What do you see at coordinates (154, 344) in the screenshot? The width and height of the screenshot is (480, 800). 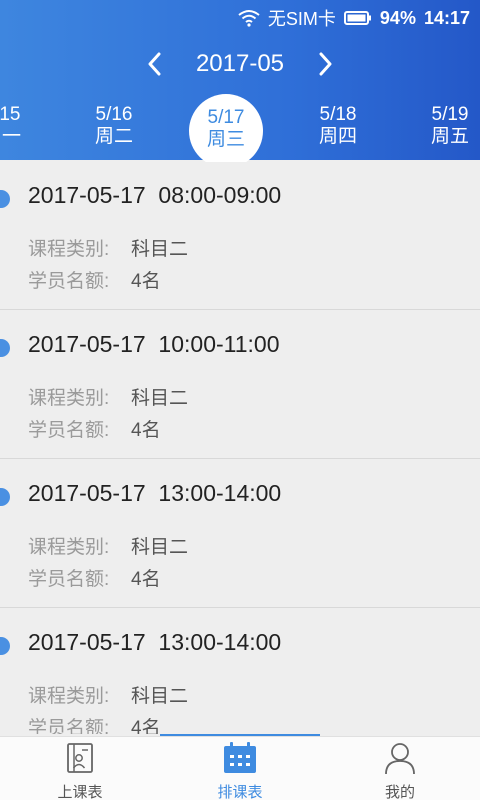 I see `lesson-datetime: 2017-05-17 10:00-11:00` at bounding box center [154, 344].